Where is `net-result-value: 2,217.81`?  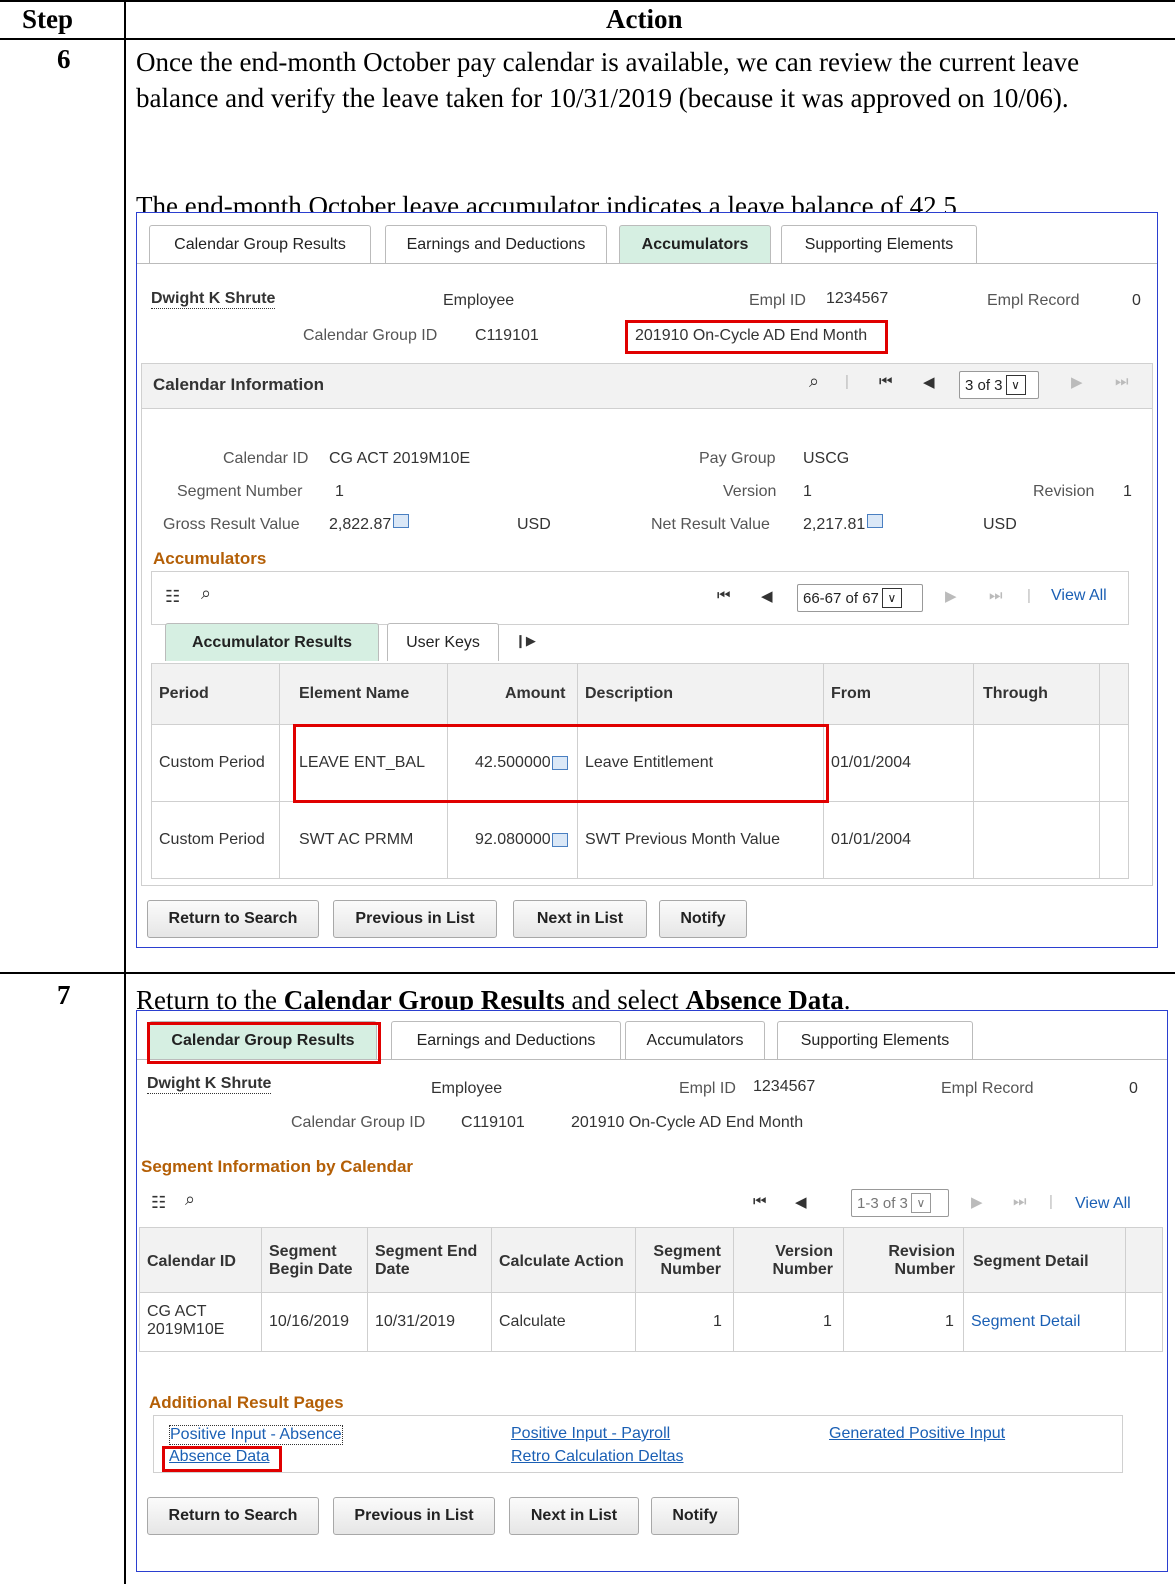 net-result-value: 2,217.81 is located at coordinates (843, 523).